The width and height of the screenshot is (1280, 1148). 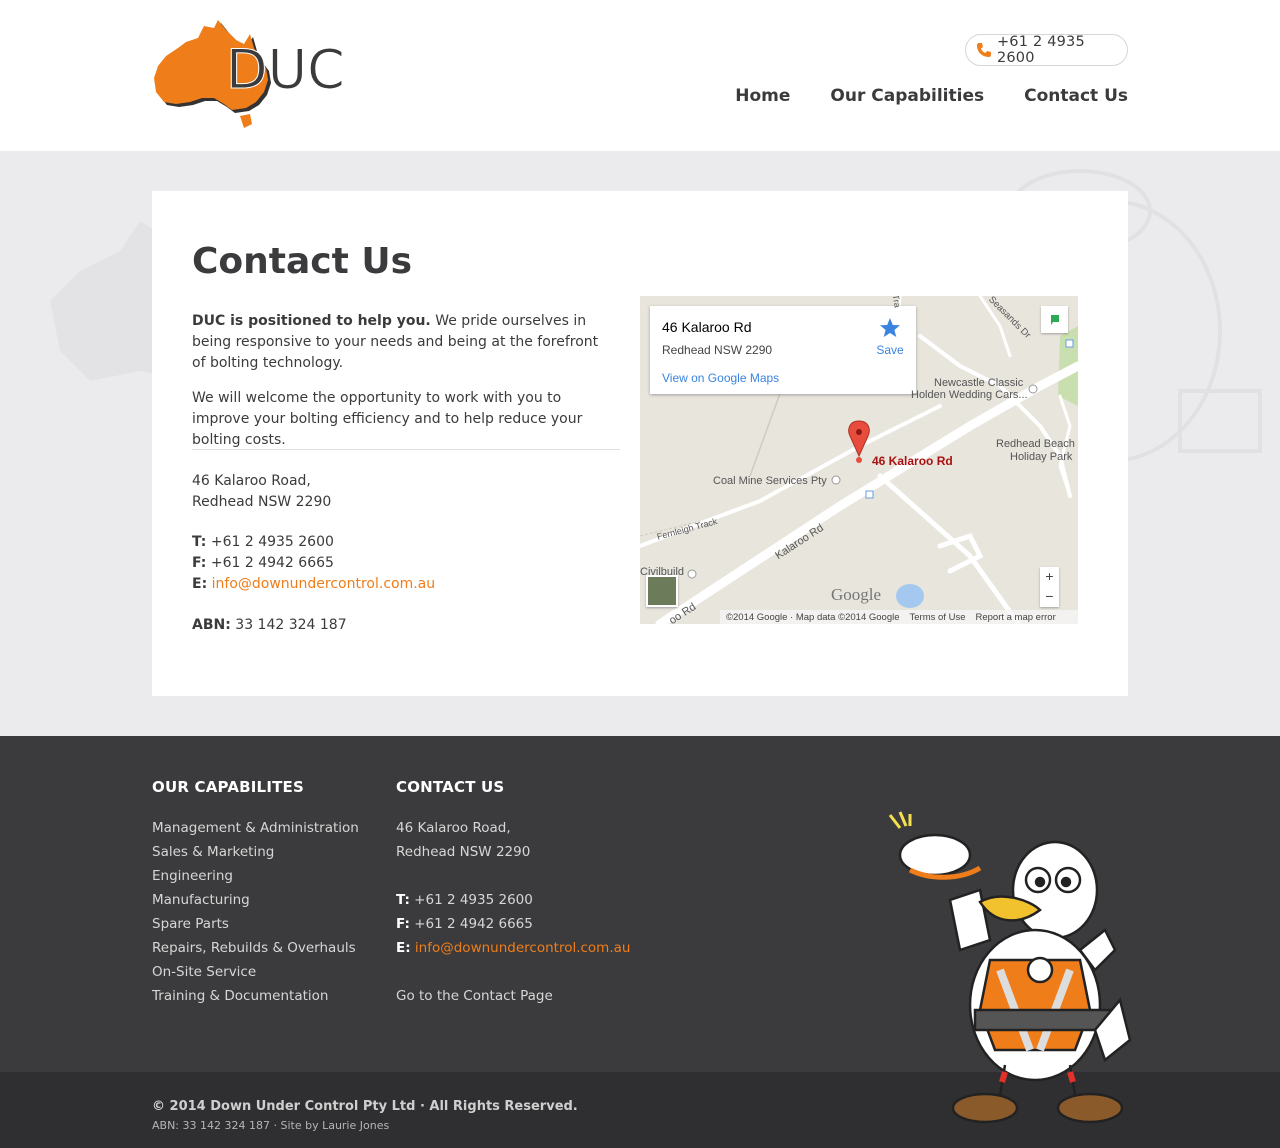 What do you see at coordinates (311, 321) in the screenshot?
I see `intro-bold: DUC is positioned to help you.` at bounding box center [311, 321].